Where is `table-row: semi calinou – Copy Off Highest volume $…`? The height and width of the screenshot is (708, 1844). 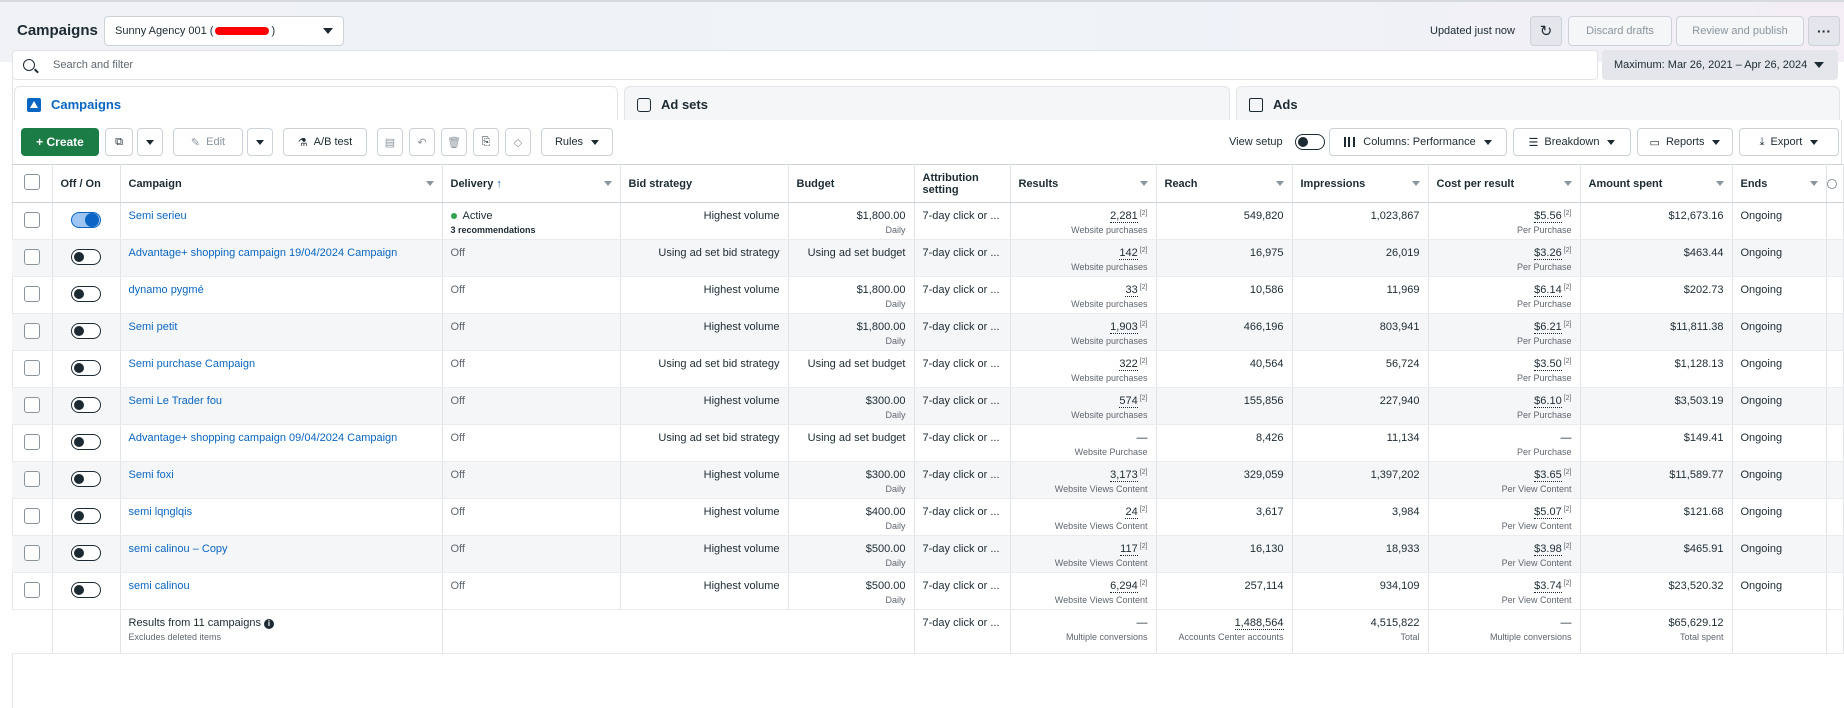
table-row: semi calinou – Copy Off Highest volume $… is located at coordinates (928, 554).